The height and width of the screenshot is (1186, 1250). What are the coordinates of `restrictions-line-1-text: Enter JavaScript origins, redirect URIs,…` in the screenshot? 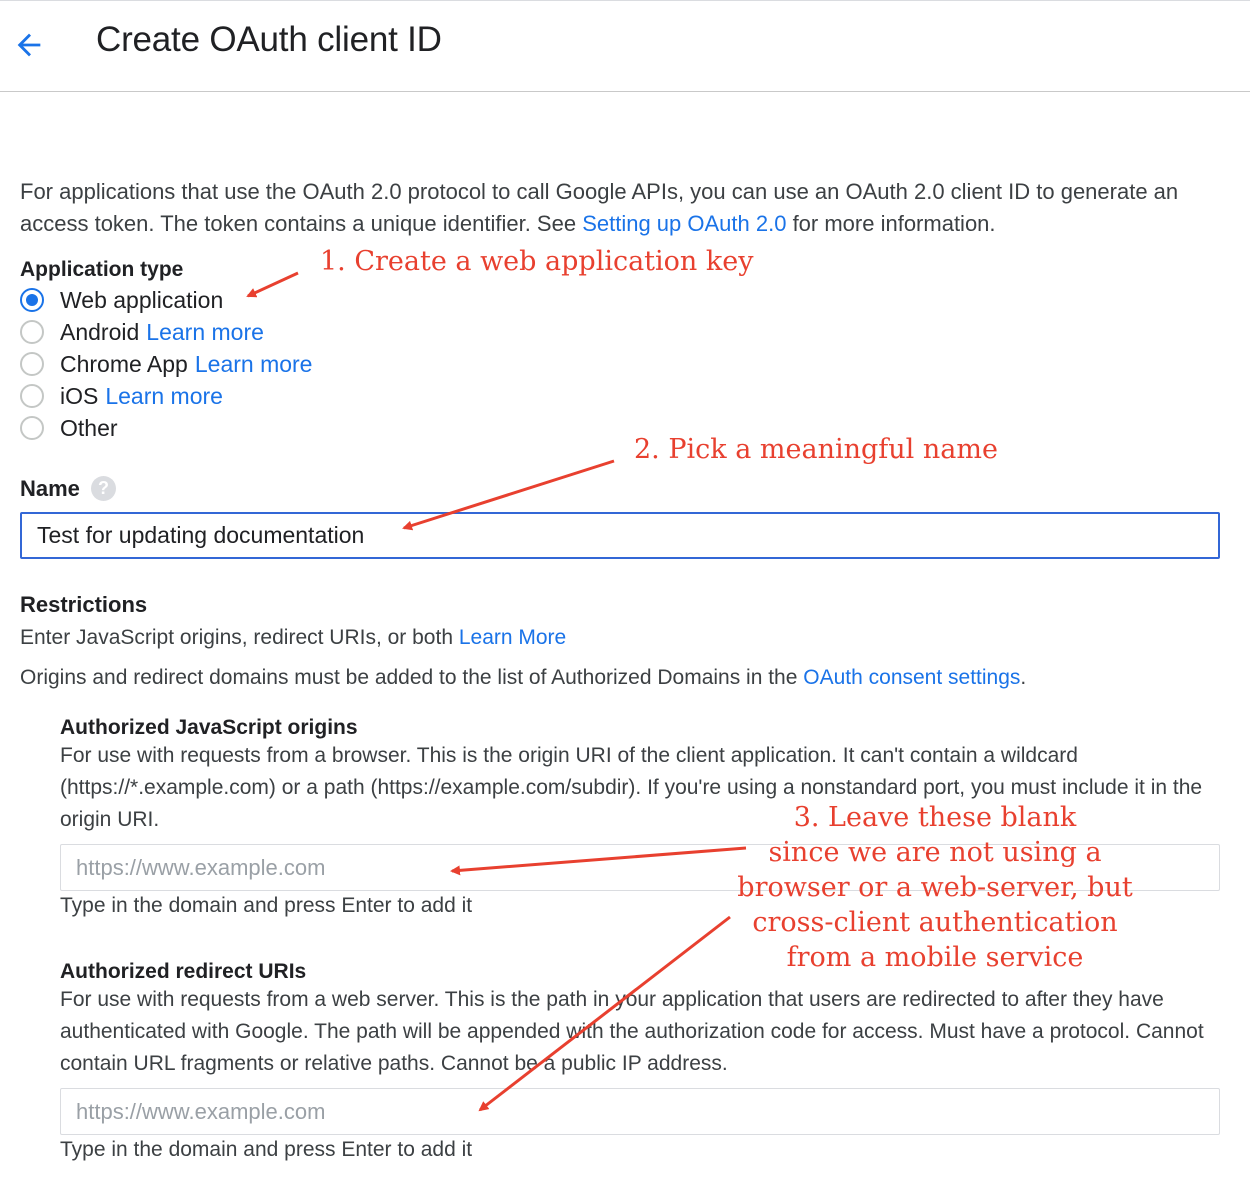 It's located at (239, 637).